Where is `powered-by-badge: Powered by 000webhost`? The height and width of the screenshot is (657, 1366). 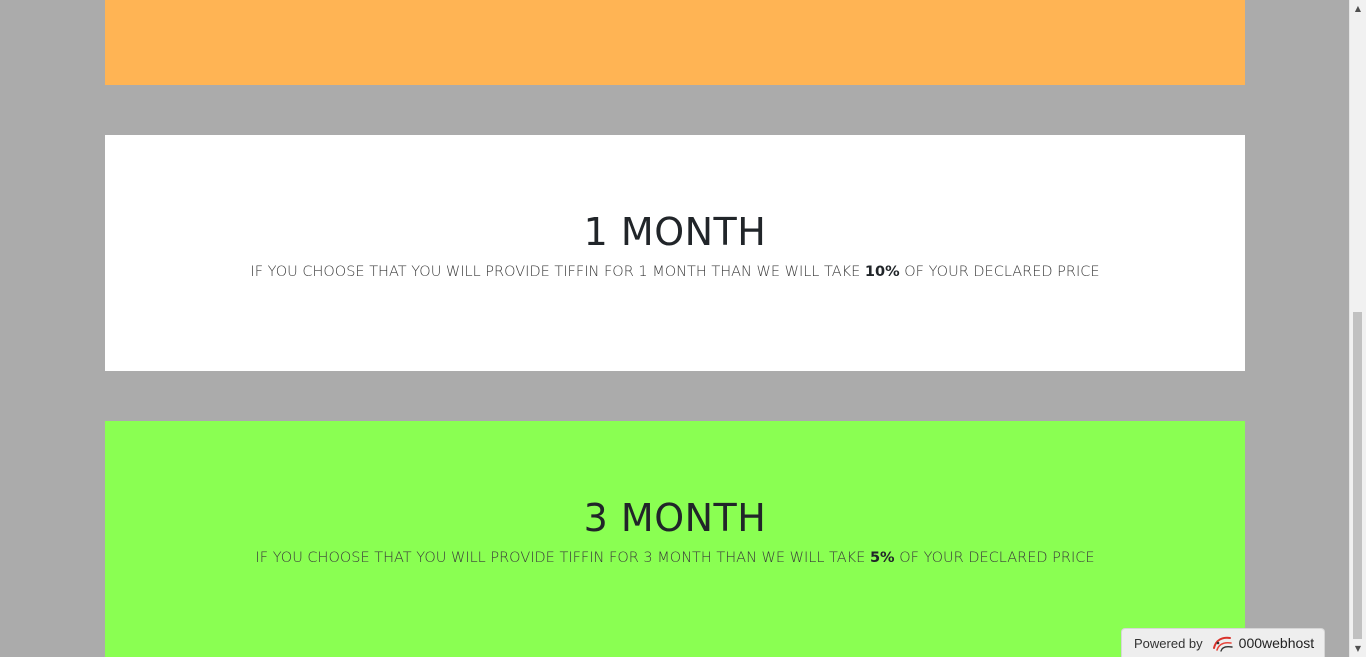
powered-by-badge: Powered by 000webhost is located at coordinates (1223, 642).